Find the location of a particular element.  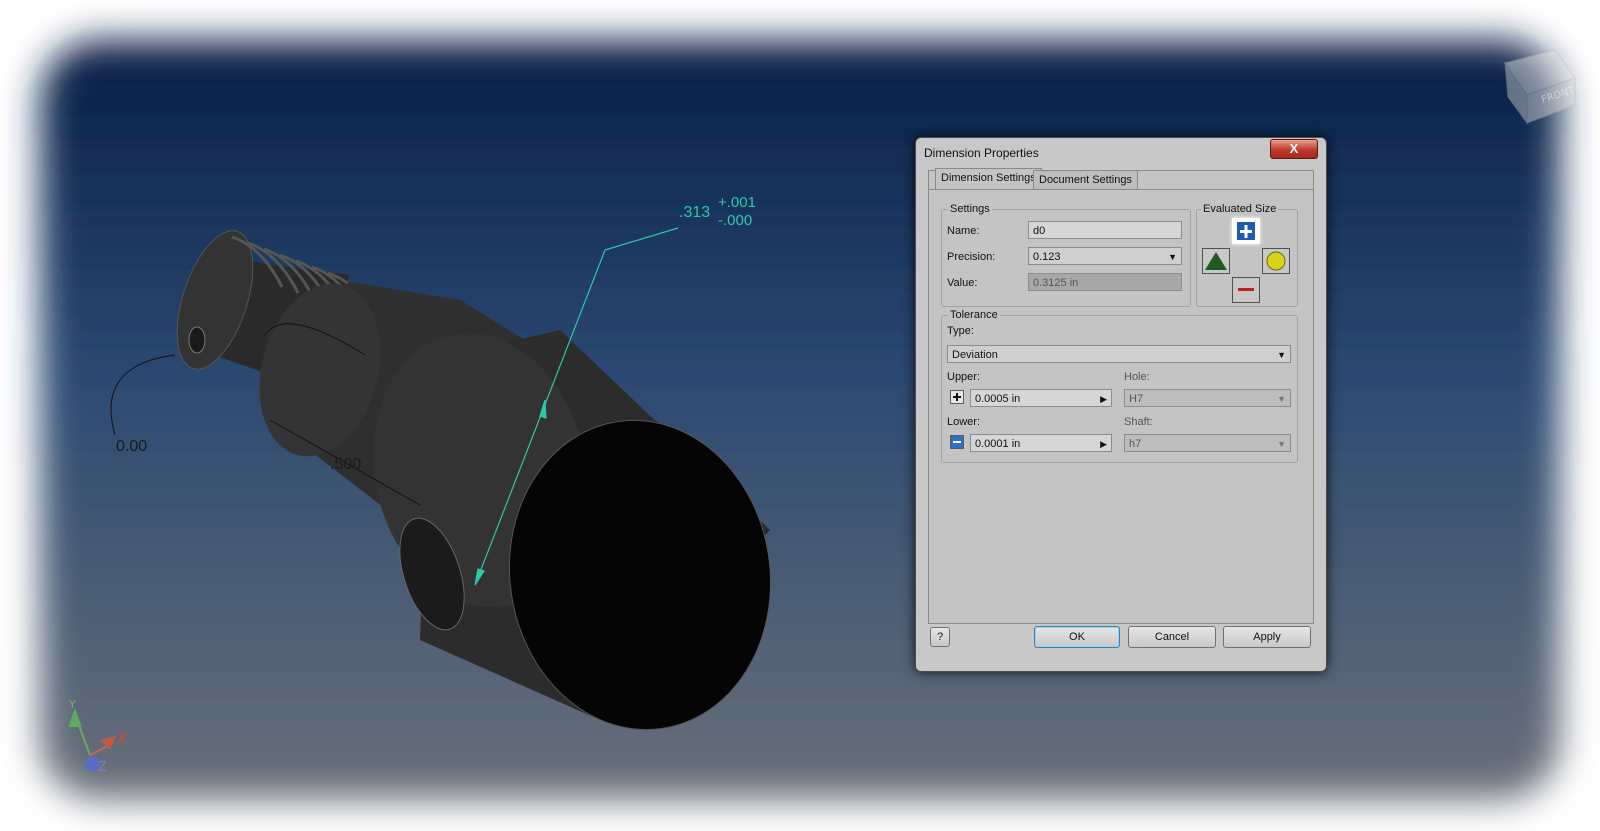

lower-sign-button is located at coordinates (957, 442).